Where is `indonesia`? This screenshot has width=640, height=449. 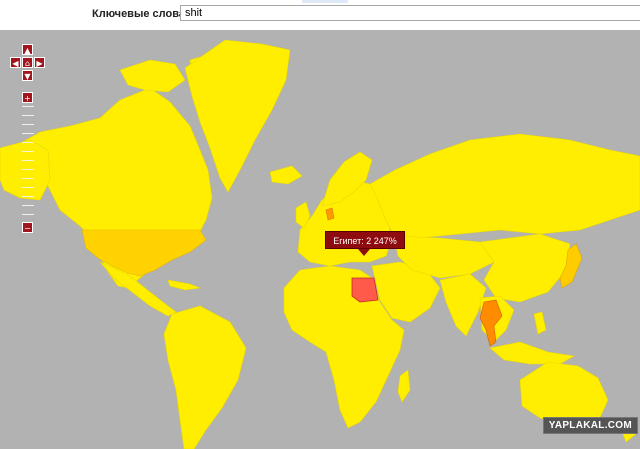
indonesia is located at coordinates (532, 353).